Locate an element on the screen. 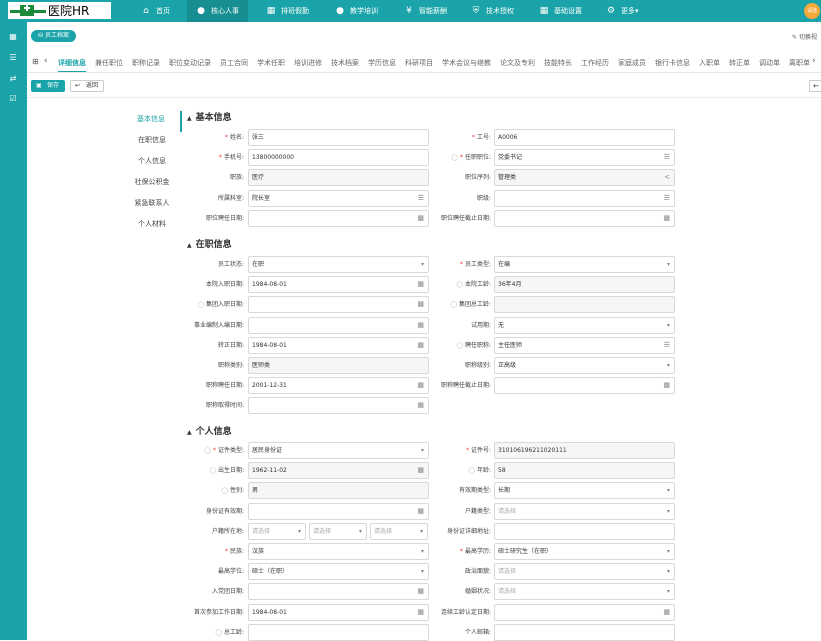 This screenshot has width=821, height=641. form-field: 长期 ▾ is located at coordinates (584, 491).